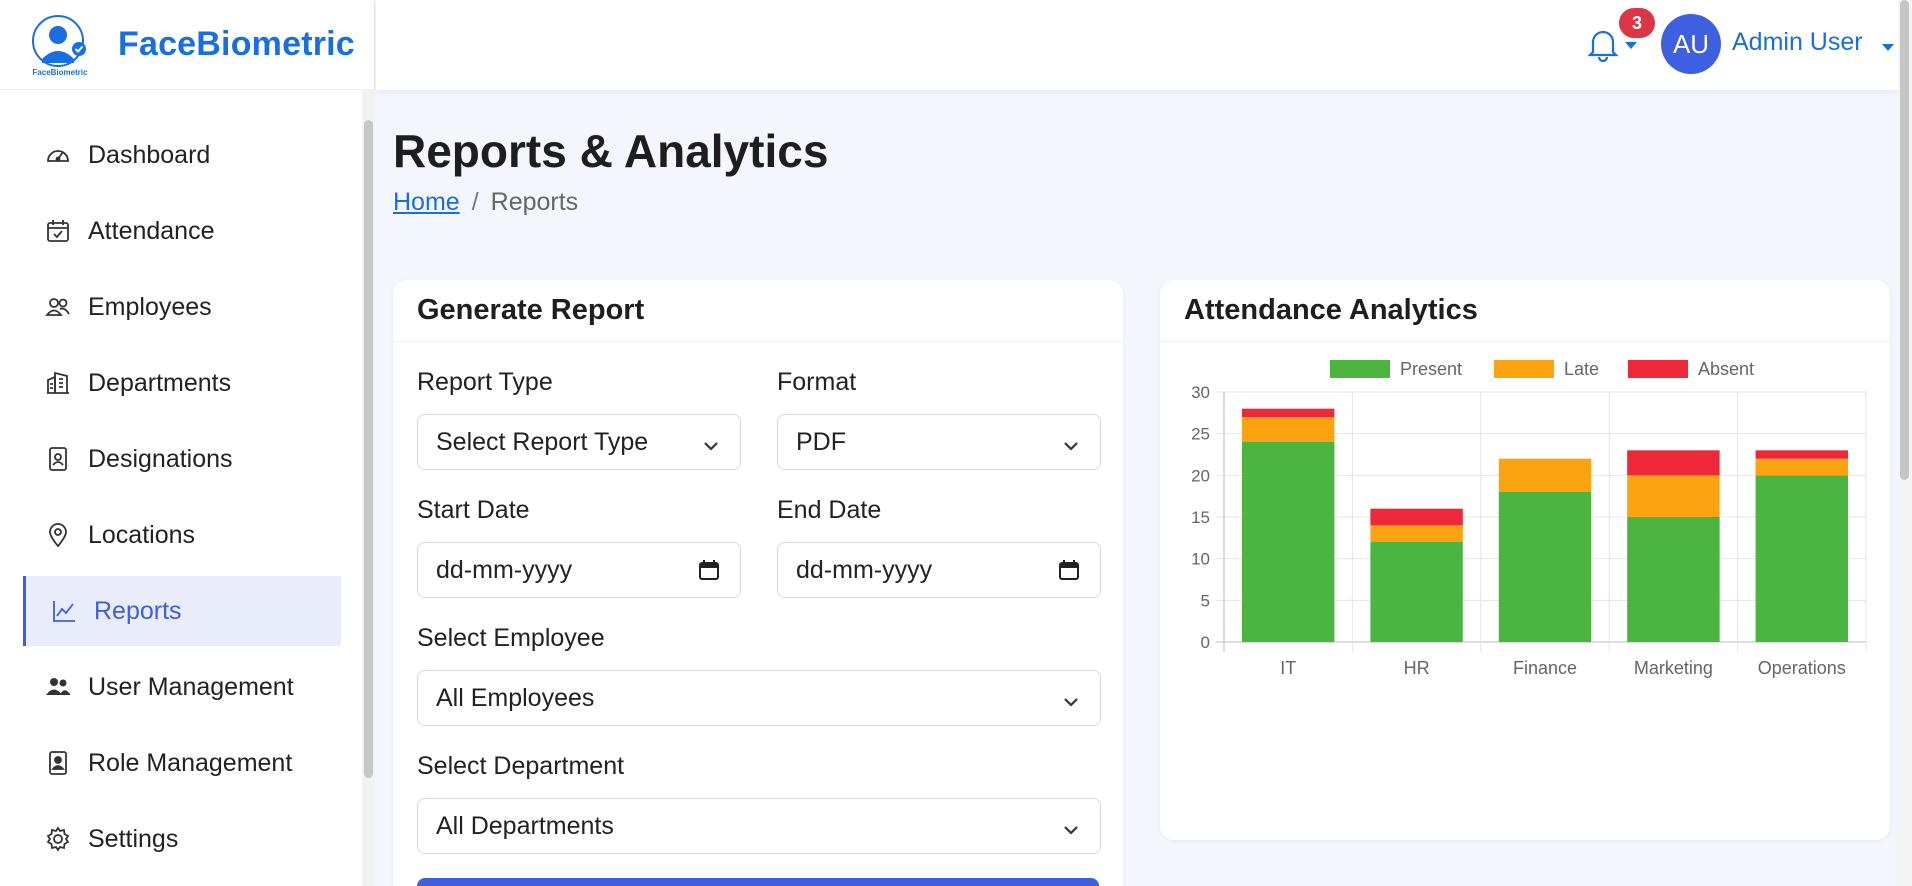 Image resolution: width=1912 pixels, height=886 pixels. I want to click on sidebar-item-role-management: Role Management, so click(170, 763).